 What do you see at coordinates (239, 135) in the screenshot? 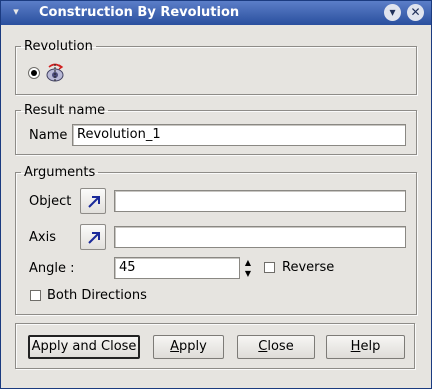
I see `name-field: Revolution_1` at bounding box center [239, 135].